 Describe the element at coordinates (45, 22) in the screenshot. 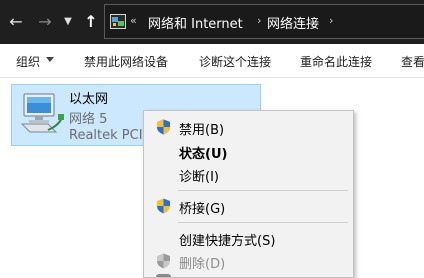

I see `arrow-right-icon: →` at that location.